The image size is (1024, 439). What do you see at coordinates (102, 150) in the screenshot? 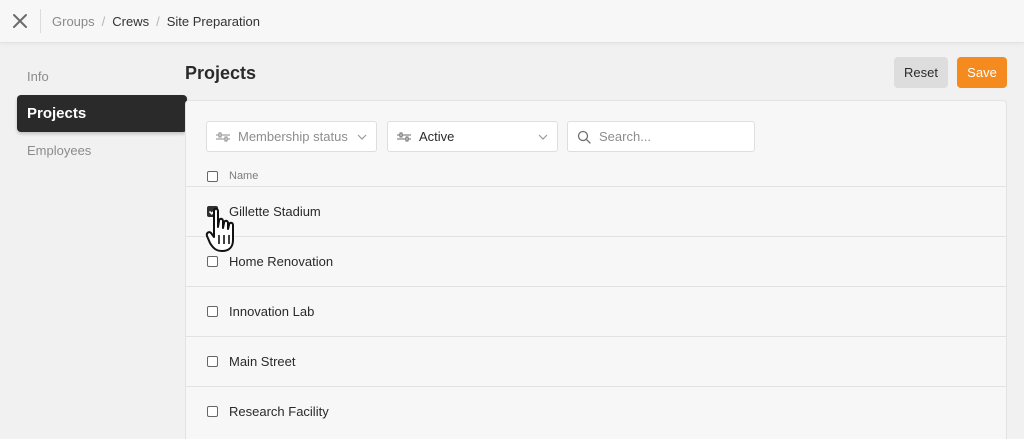
I see `sidebar-item-employees: Employees` at bounding box center [102, 150].